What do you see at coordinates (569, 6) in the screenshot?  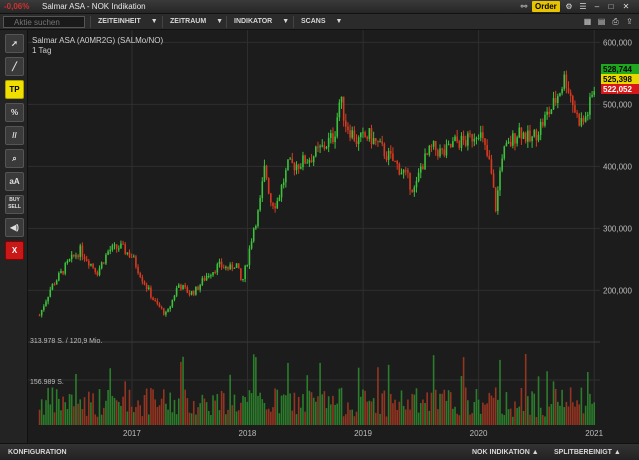 I see `settings-icon: ⚙` at bounding box center [569, 6].